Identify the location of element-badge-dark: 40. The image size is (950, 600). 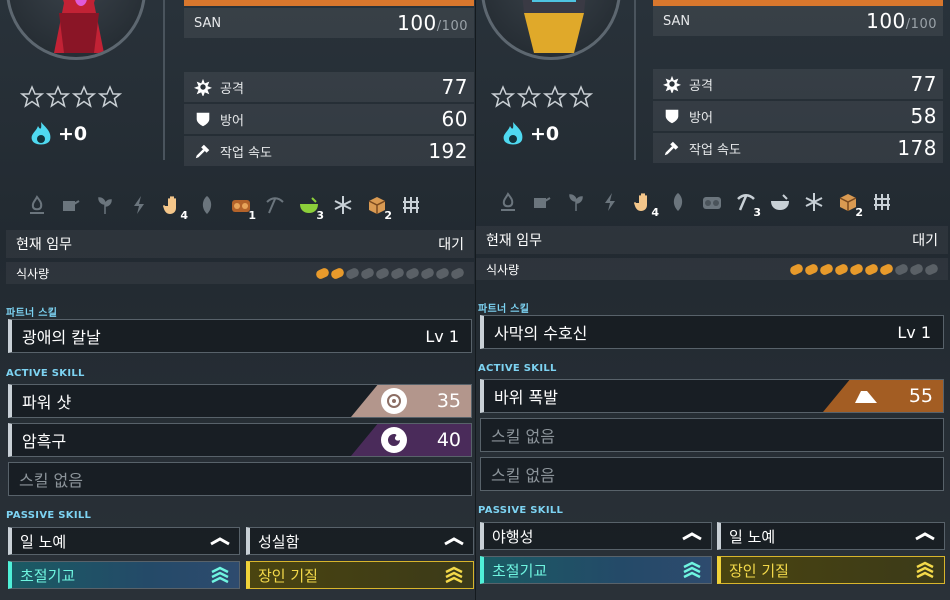
(411, 440).